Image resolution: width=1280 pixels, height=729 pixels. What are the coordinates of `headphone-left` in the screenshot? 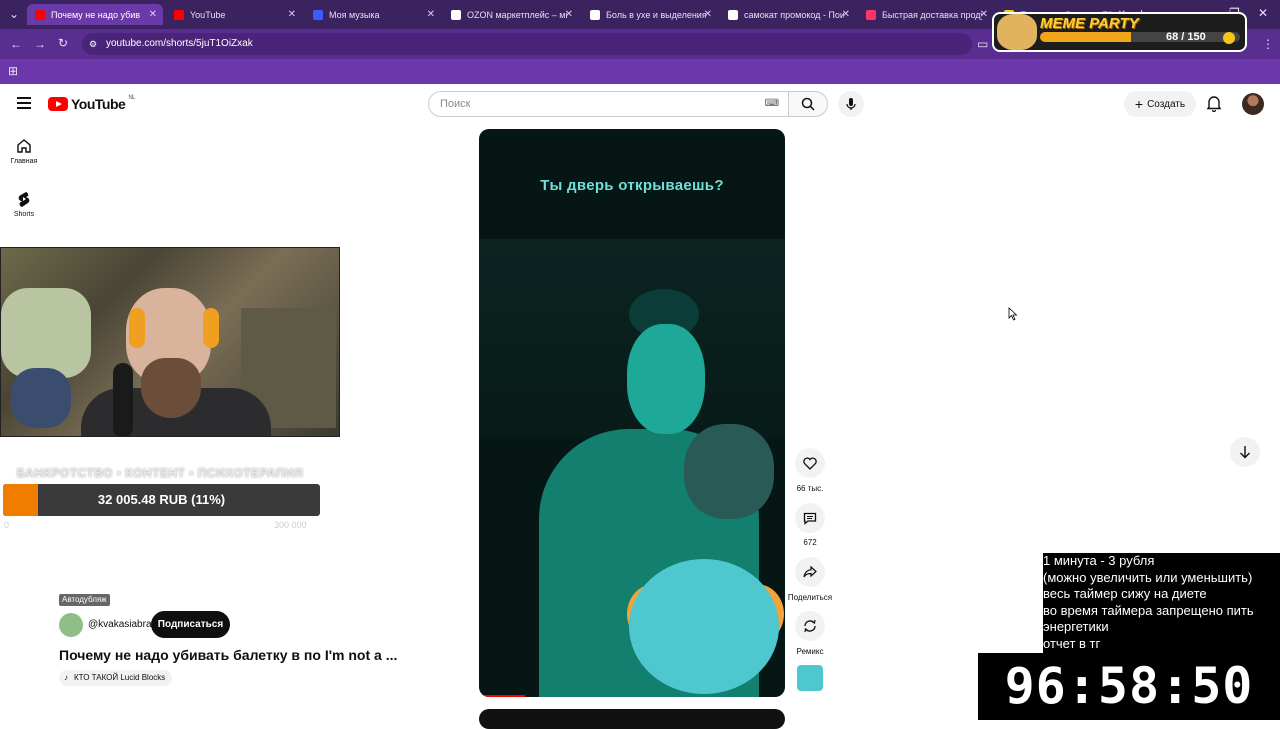 It's located at (137, 328).